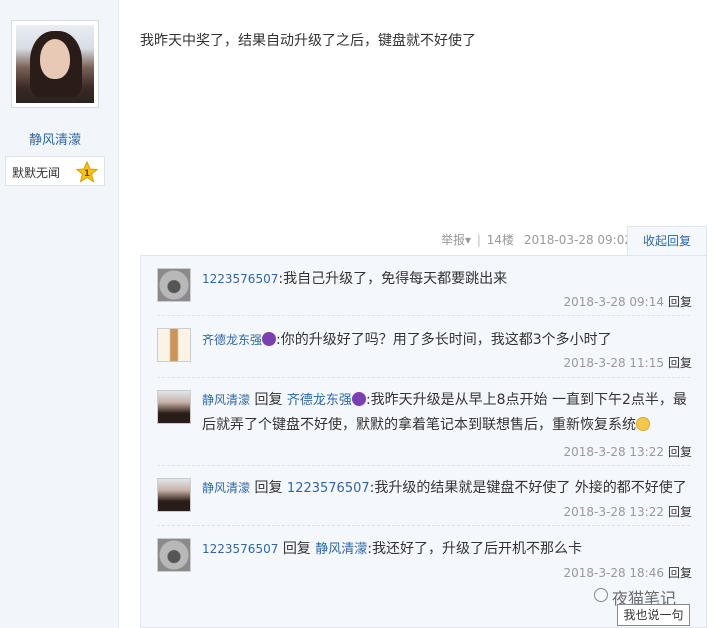 The image size is (717, 628). I want to click on wechat-icon, so click(601, 595).